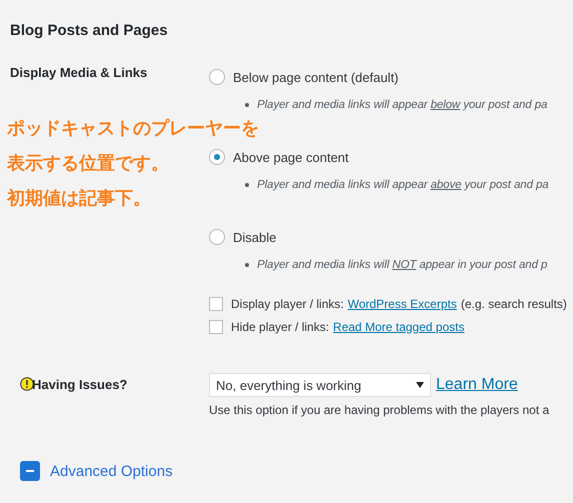 This screenshot has width=573, height=503. What do you see at coordinates (27, 384) in the screenshot?
I see `warning-icon` at bounding box center [27, 384].